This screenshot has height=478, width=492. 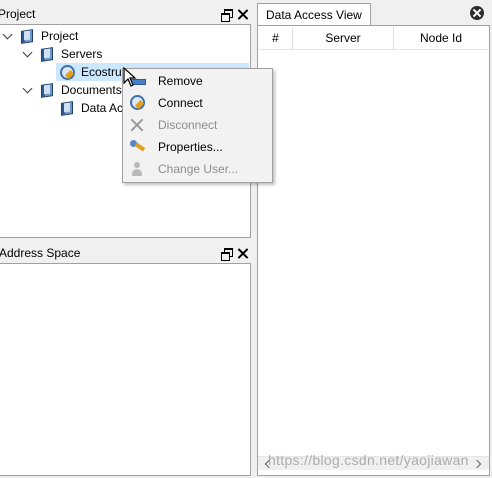 I want to click on watermark: https://blog.csdn.net/yaojiawan, so click(x=368, y=460).